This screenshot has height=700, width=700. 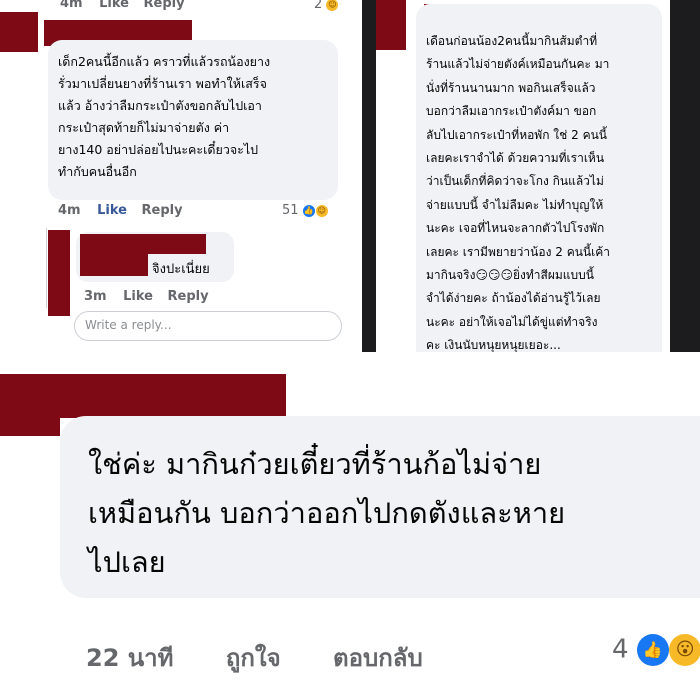 I want to click on comment-2-reply-link: Reply, so click(x=188, y=296).